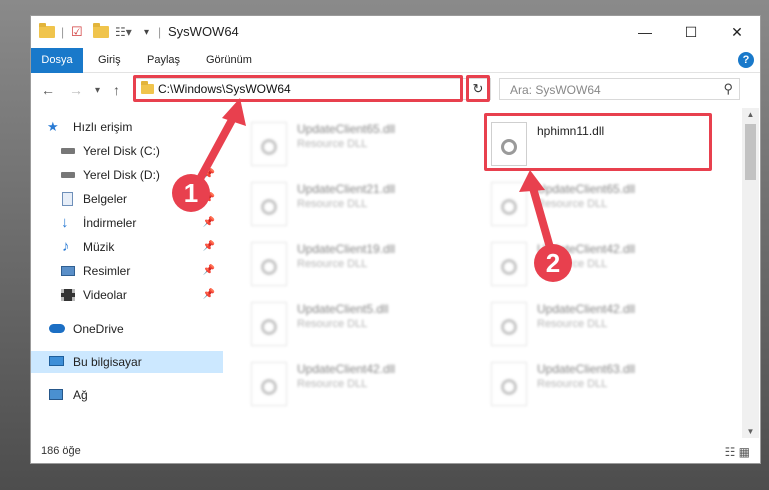 Image resolution: width=769 pixels, height=490 pixels. What do you see at coordinates (553, 263) in the screenshot?
I see `step-2-badge: 2` at bounding box center [553, 263].